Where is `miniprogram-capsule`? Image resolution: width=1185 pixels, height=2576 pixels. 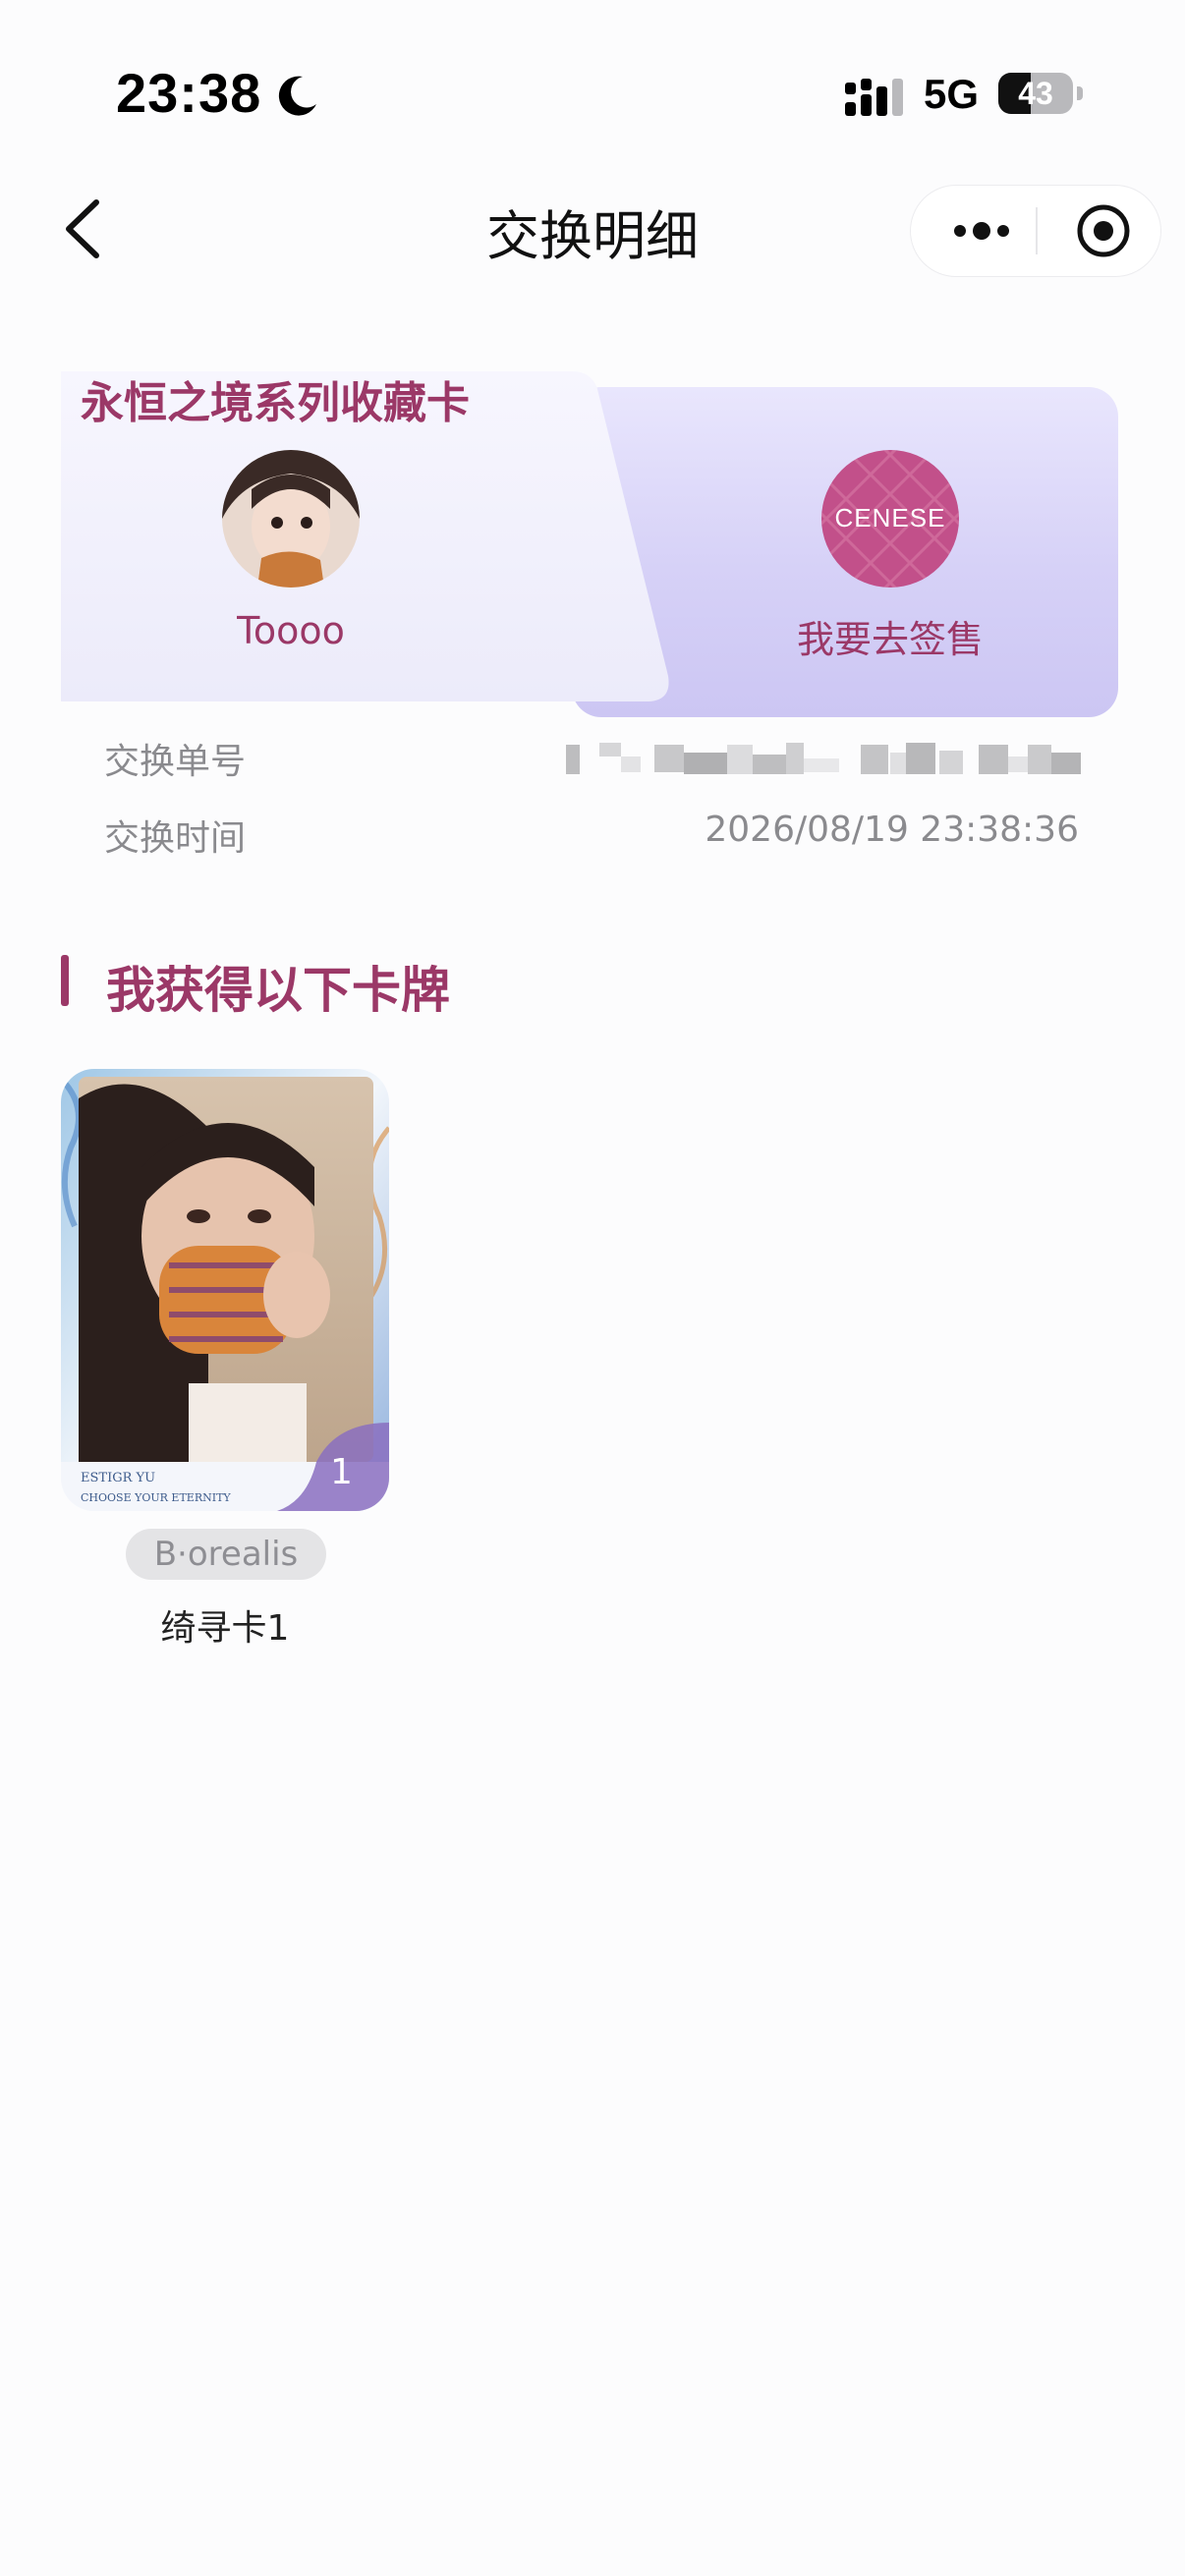
miniprogram-capsule is located at coordinates (1035, 231).